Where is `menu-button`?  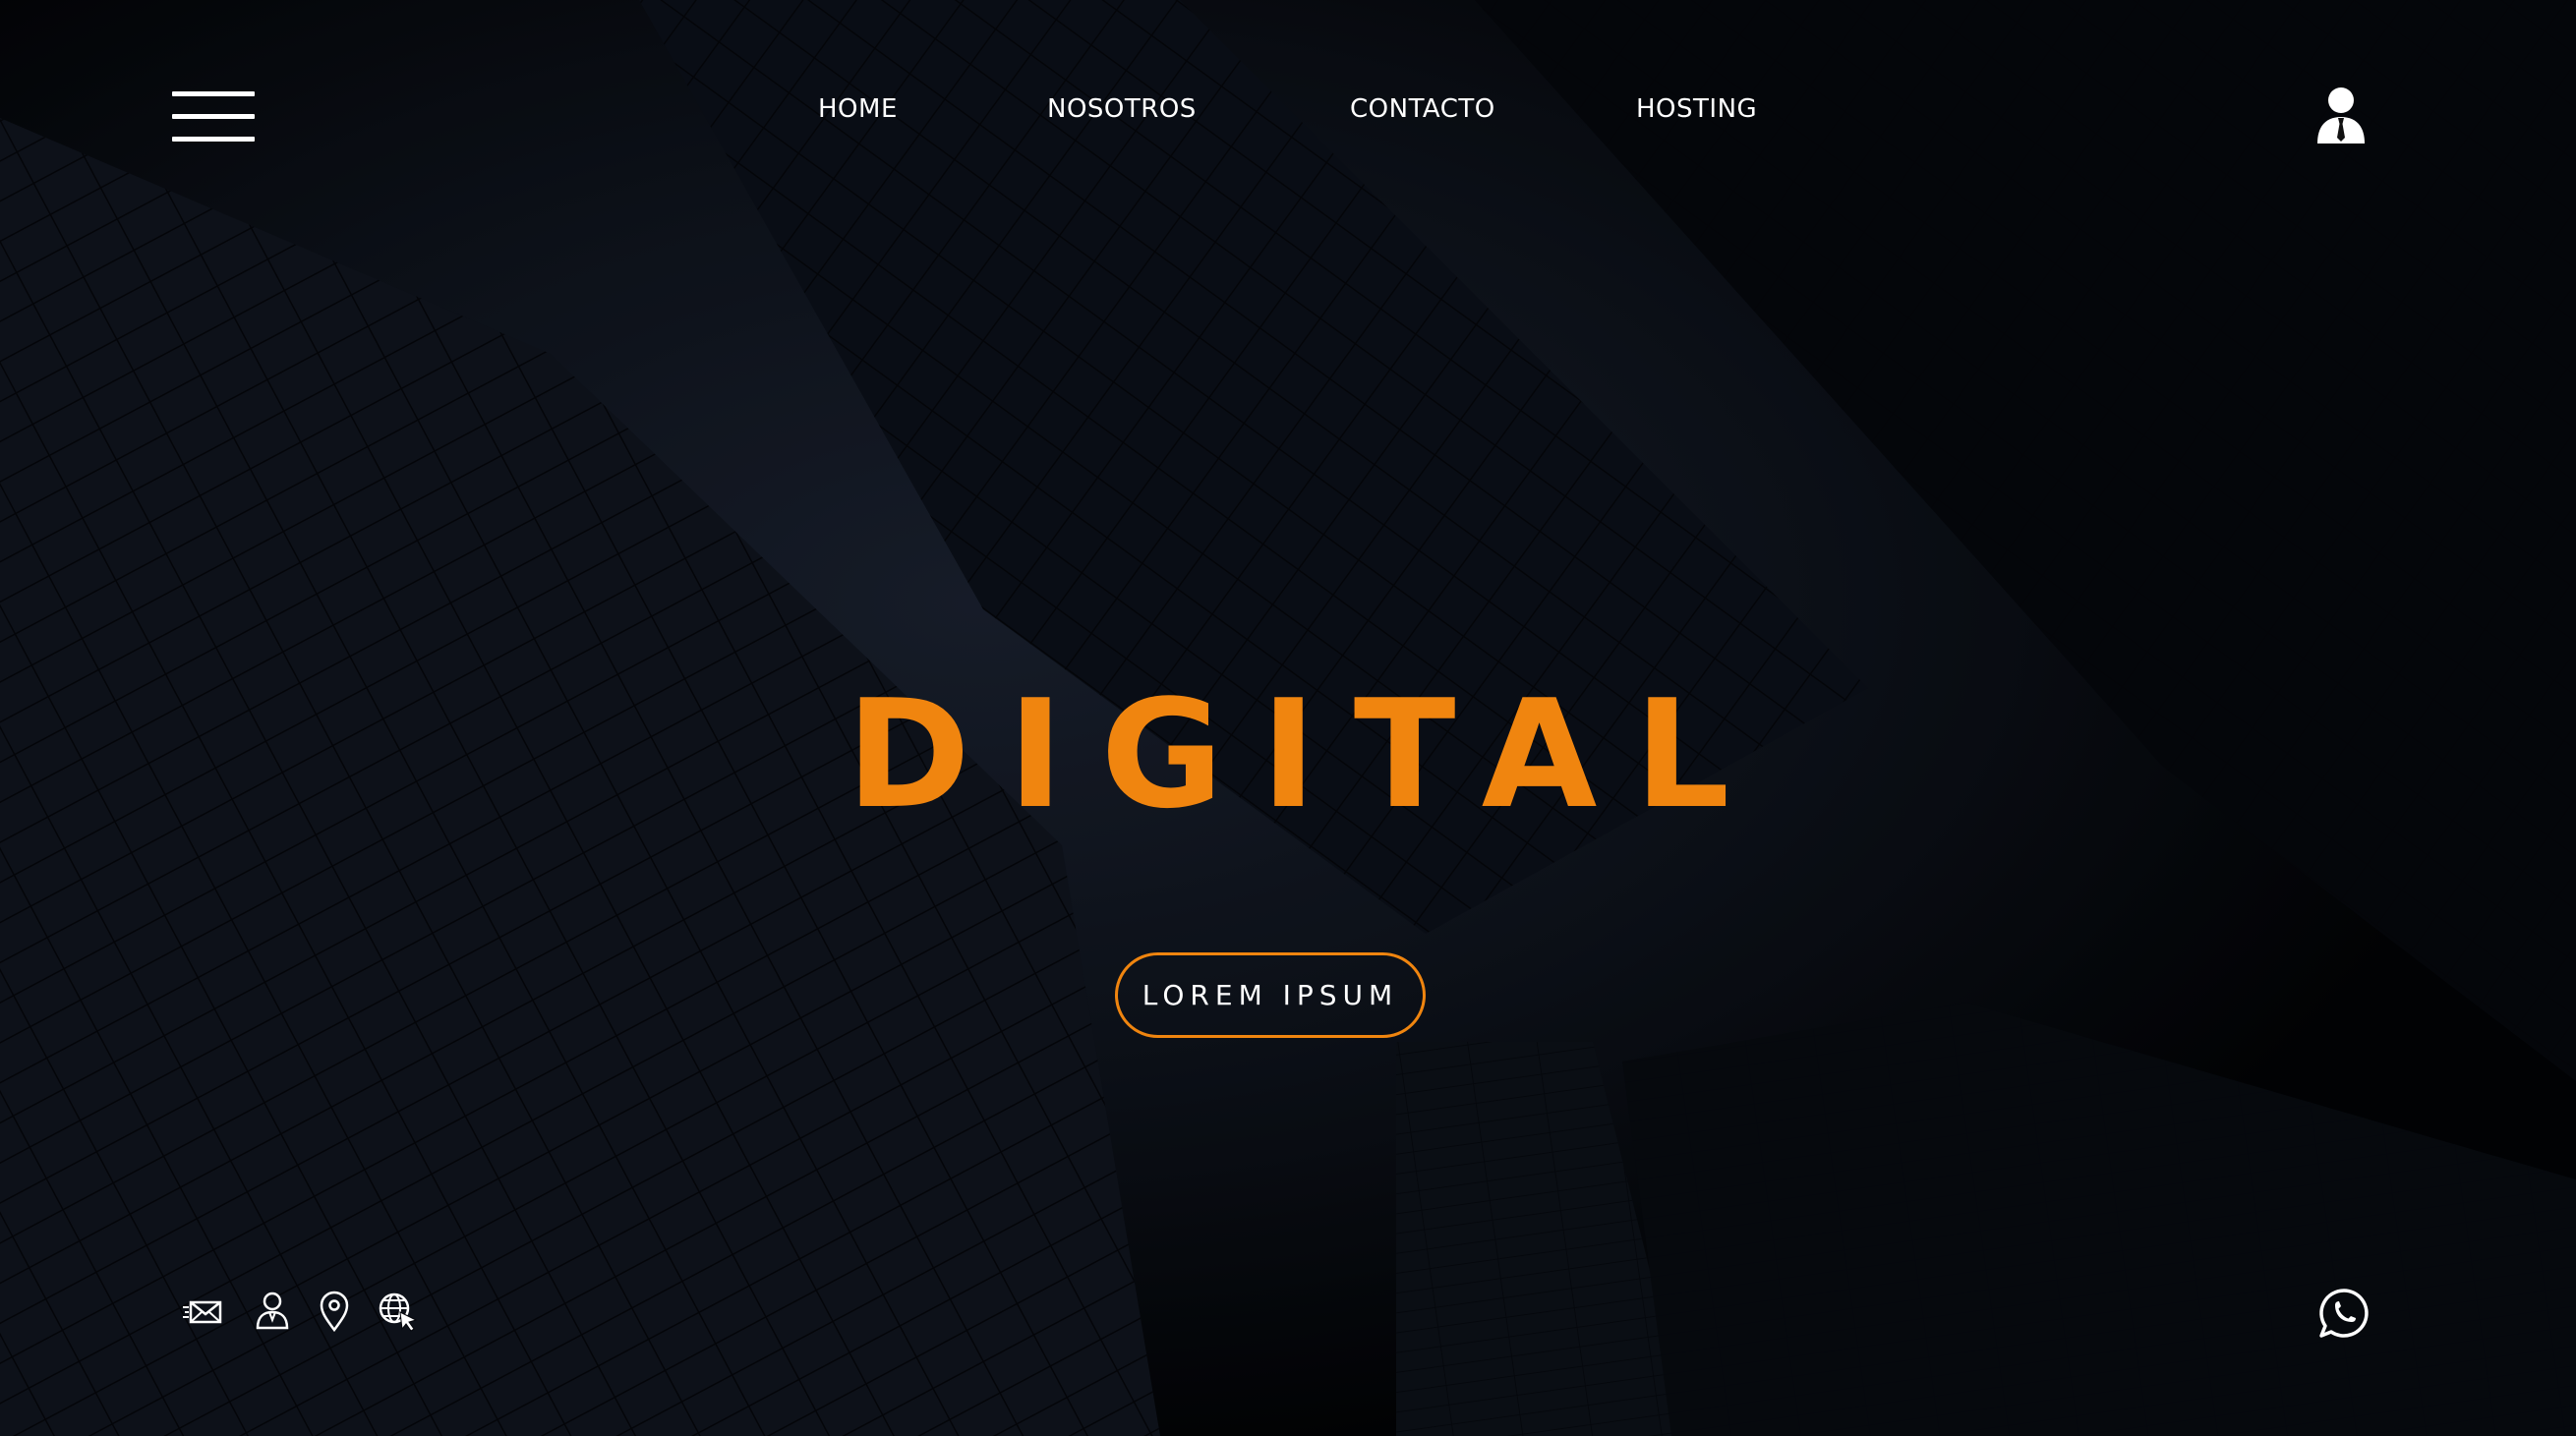 menu-button is located at coordinates (213, 117).